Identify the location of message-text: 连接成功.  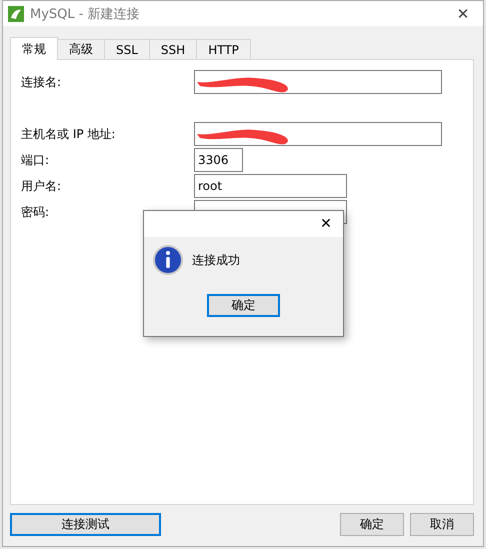
(216, 260).